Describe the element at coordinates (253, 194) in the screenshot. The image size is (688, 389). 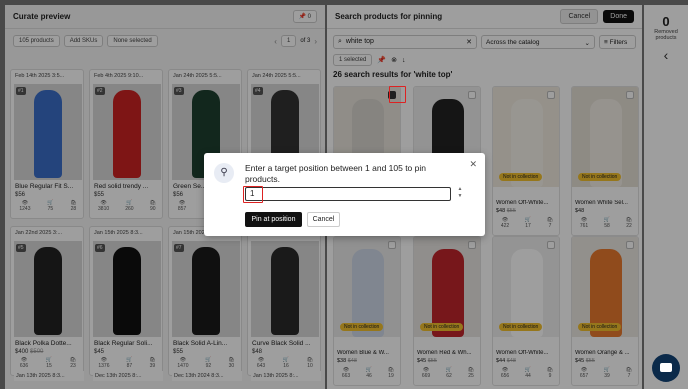
I see `highlight-input` at that location.